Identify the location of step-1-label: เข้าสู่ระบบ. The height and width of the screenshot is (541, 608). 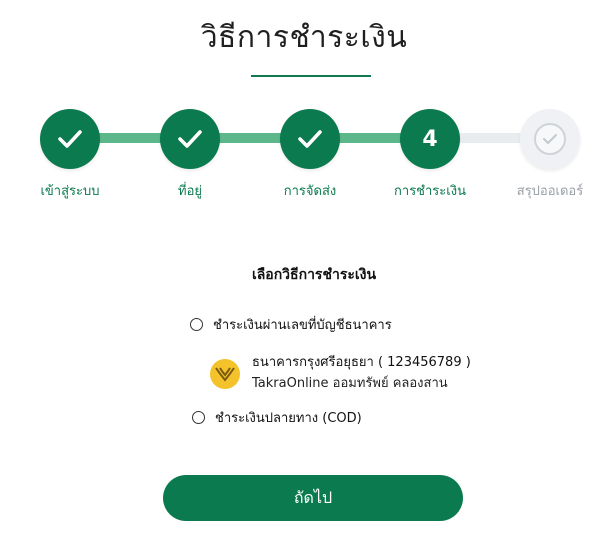
(70, 191).